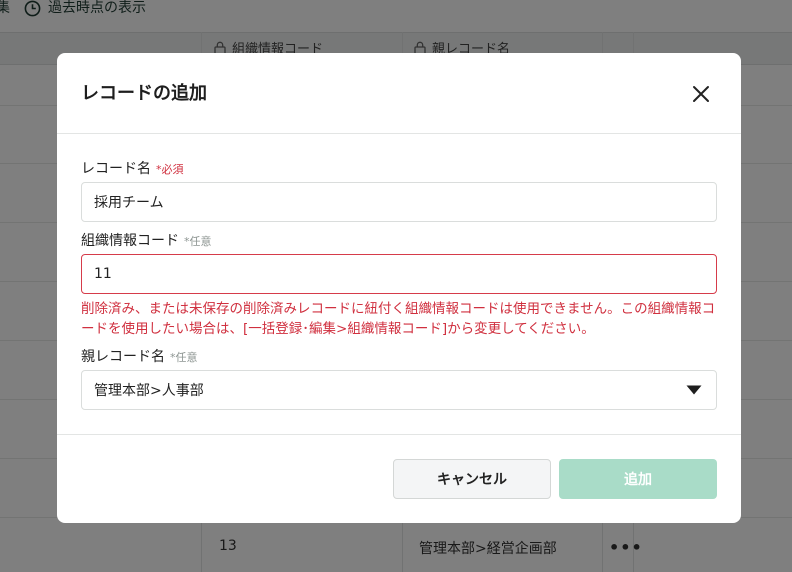  What do you see at coordinates (170, 169) in the screenshot?
I see `required-badge: *必須` at bounding box center [170, 169].